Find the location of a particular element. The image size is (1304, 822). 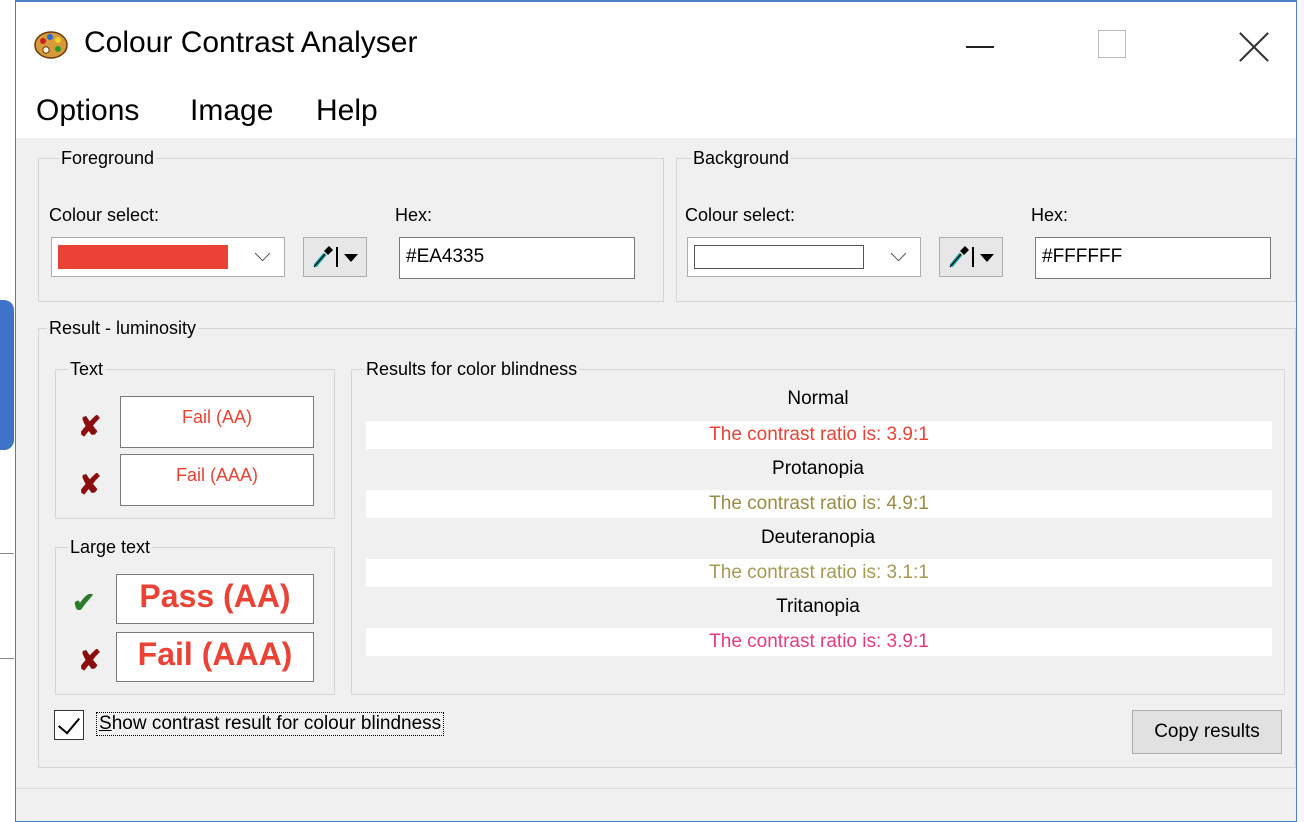

cb-protanopia-result: The contrast ratio is: 4.9:1 is located at coordinates (819, 504).